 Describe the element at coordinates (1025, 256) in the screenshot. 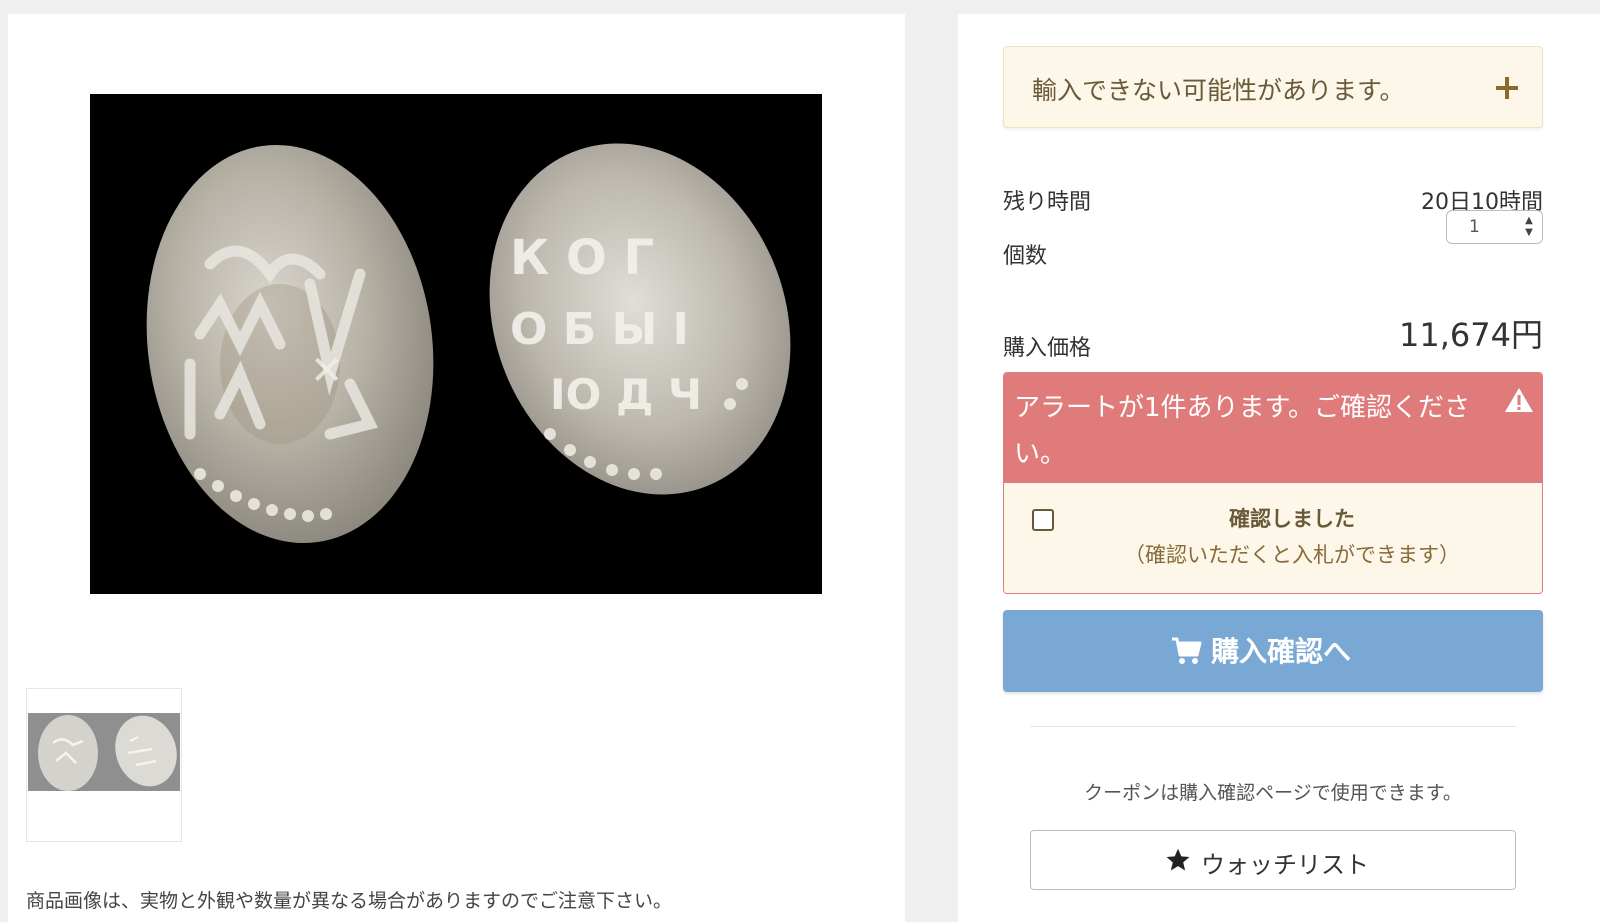

I see `quantity-label: 個数` at that location.